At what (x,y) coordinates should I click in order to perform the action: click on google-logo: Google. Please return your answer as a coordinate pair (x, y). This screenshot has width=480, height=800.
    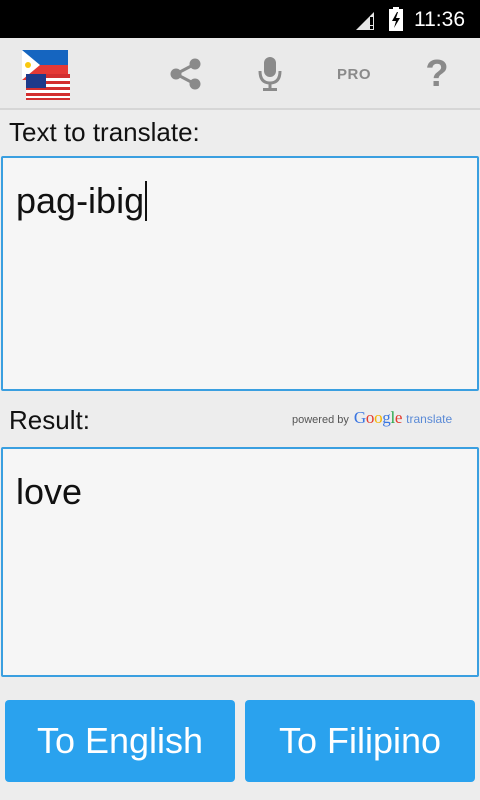
    Looking at the image, I should click on (378, 417).